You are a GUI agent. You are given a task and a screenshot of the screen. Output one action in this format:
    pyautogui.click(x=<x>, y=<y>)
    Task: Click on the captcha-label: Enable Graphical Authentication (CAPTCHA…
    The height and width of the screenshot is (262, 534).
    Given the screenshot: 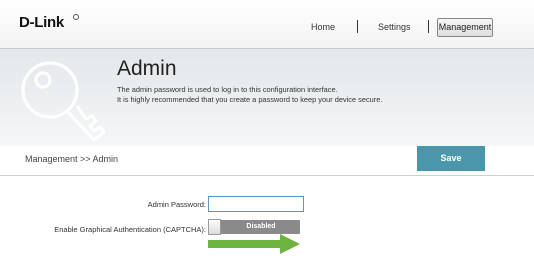 What is the action you would take?
    pyautogui.click(x=130, y=229)
    